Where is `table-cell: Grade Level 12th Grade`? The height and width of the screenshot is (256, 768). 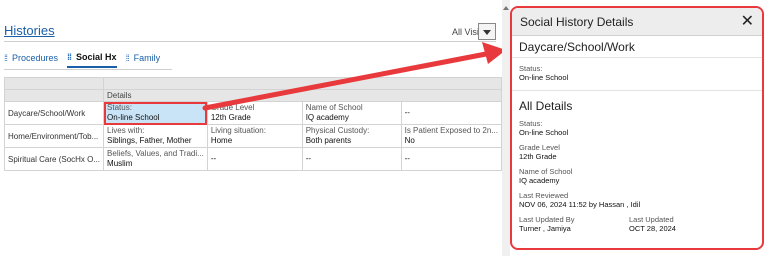
table-cell: Grade Level 12th Grade is located at coordinates (254, 113).